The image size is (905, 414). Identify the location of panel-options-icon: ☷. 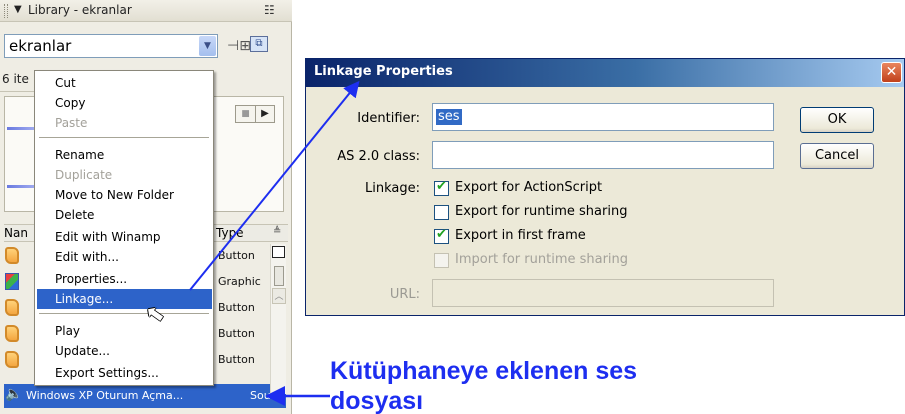
(269, 10).